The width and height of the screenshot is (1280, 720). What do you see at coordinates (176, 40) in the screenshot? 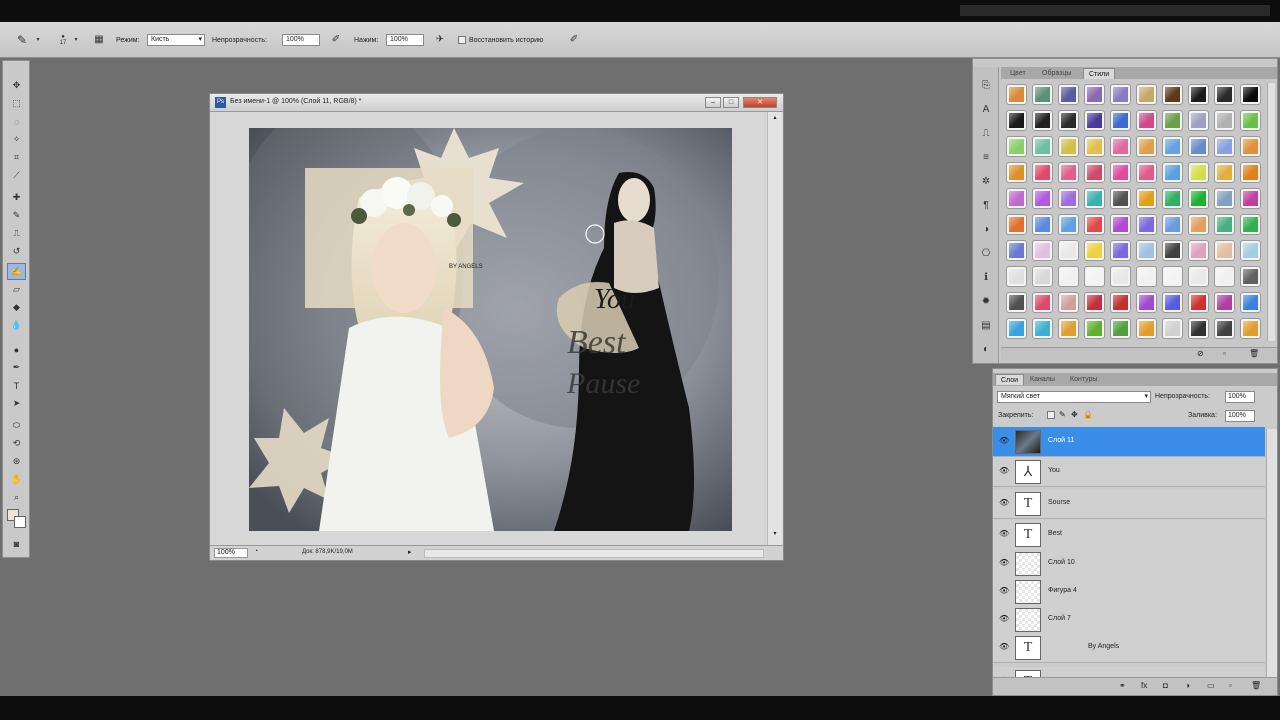
I see `mode-select: Кисть ▾` at bounding box center [176, 40].